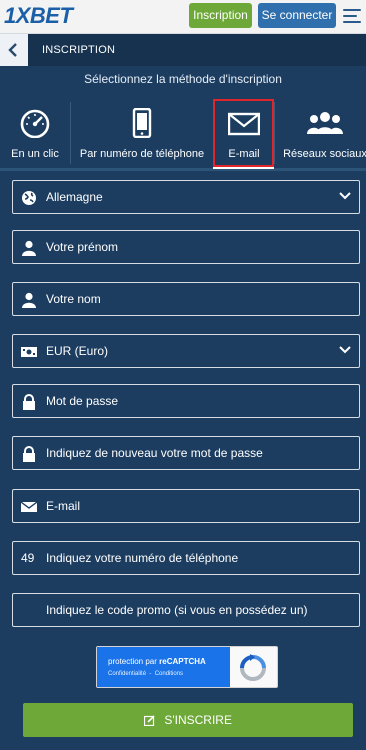 Image resolution: width=366 pixels, height=750 pixels. I want to click on recaptcha-title: protection par reCAPTCHA, so click(157, 661).